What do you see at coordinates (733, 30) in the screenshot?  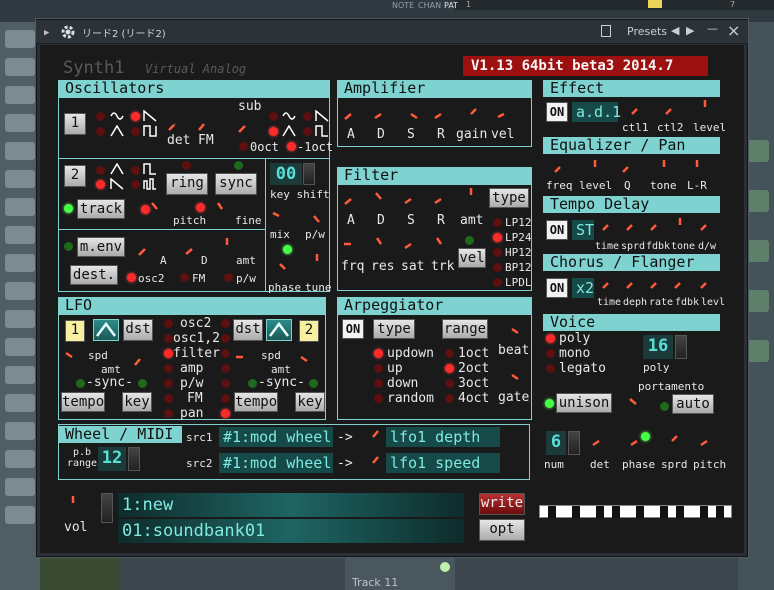 I see `close-icon: ×` at bounding box center [733, 30].